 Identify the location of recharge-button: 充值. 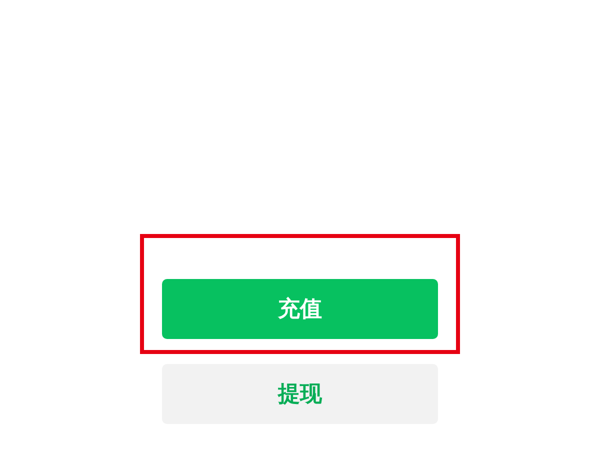
(300, 309).